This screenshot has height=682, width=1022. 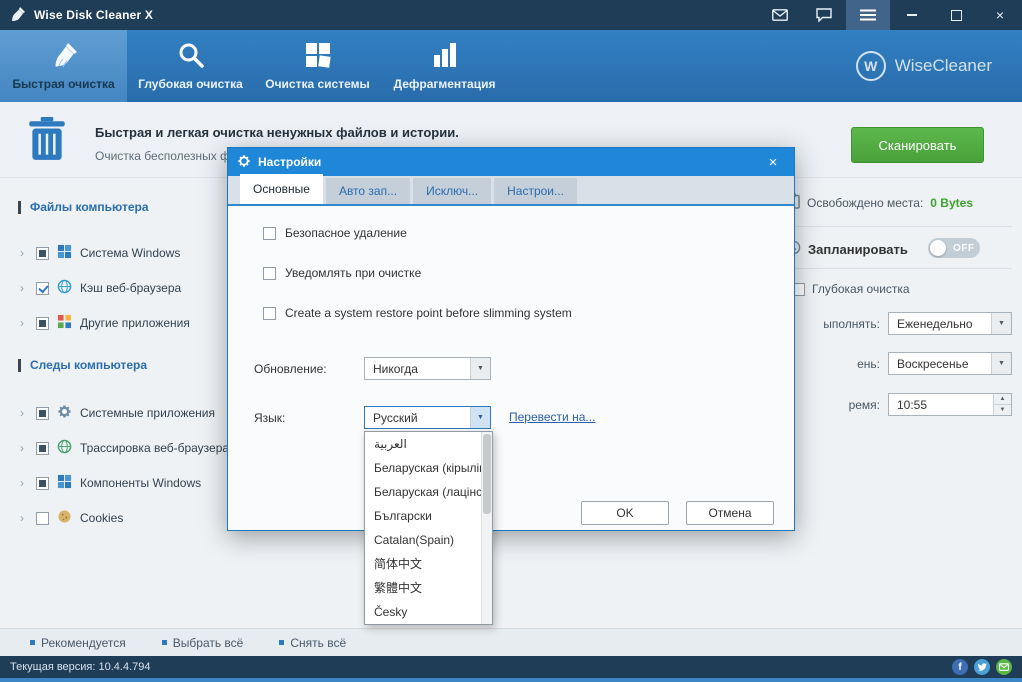 I want to click on select-value: Еженедельно, so click(x=935, y=323).